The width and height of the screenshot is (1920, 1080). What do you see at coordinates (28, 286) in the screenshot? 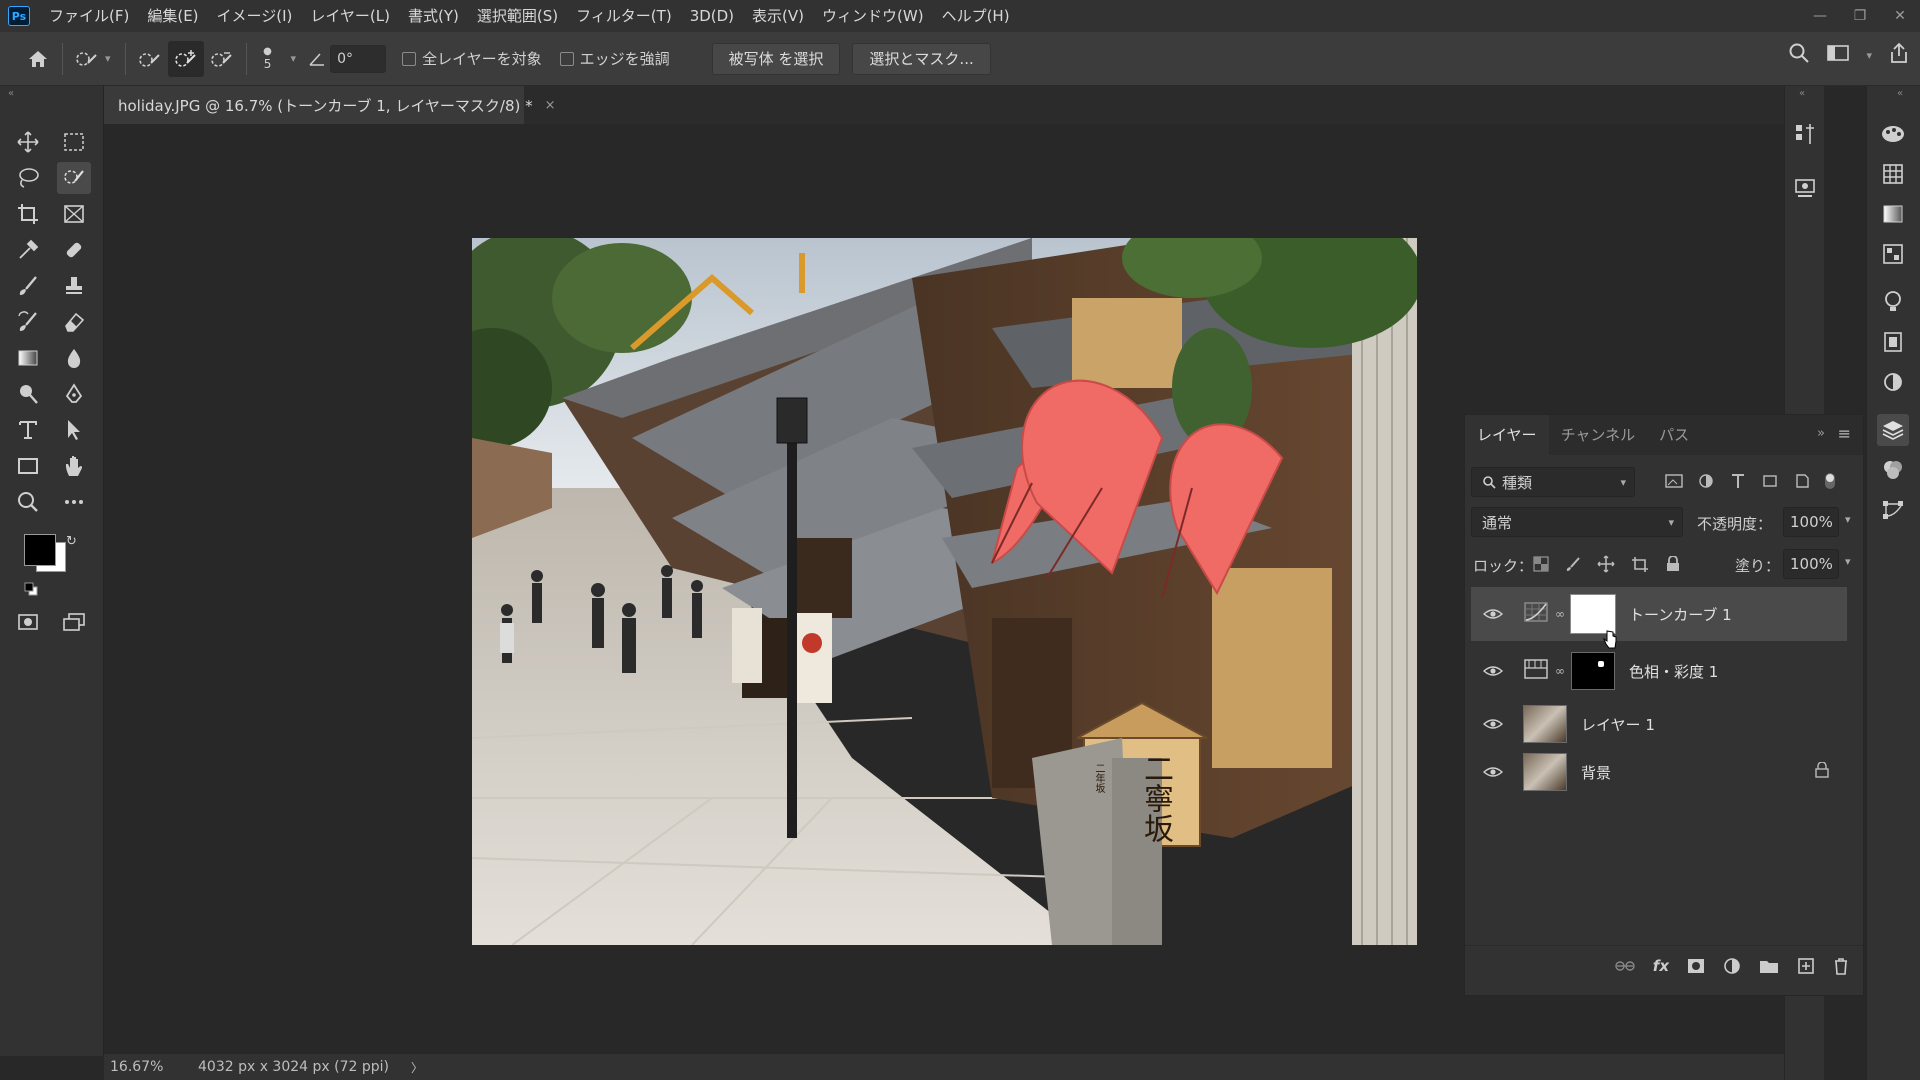
I see `brush-tool-icon` at bounding box center [28, 286].